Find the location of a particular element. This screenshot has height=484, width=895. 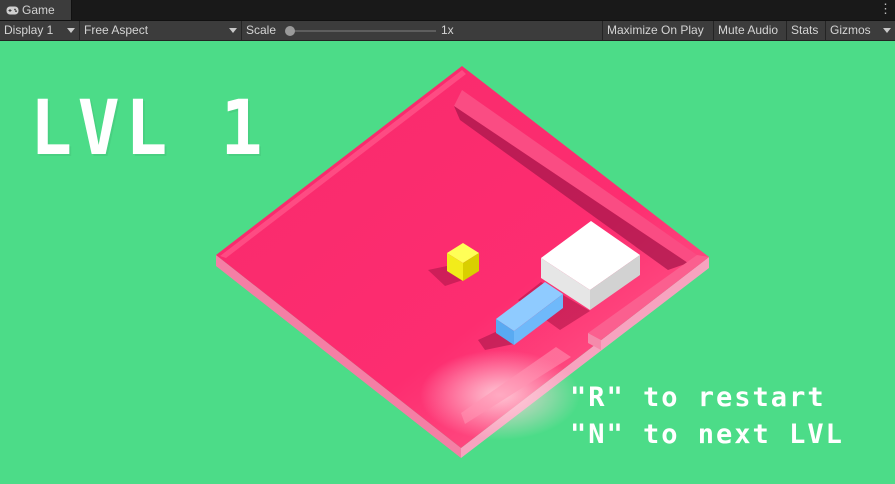

level-title: LVL 1 is located at coordinates (149, 127).